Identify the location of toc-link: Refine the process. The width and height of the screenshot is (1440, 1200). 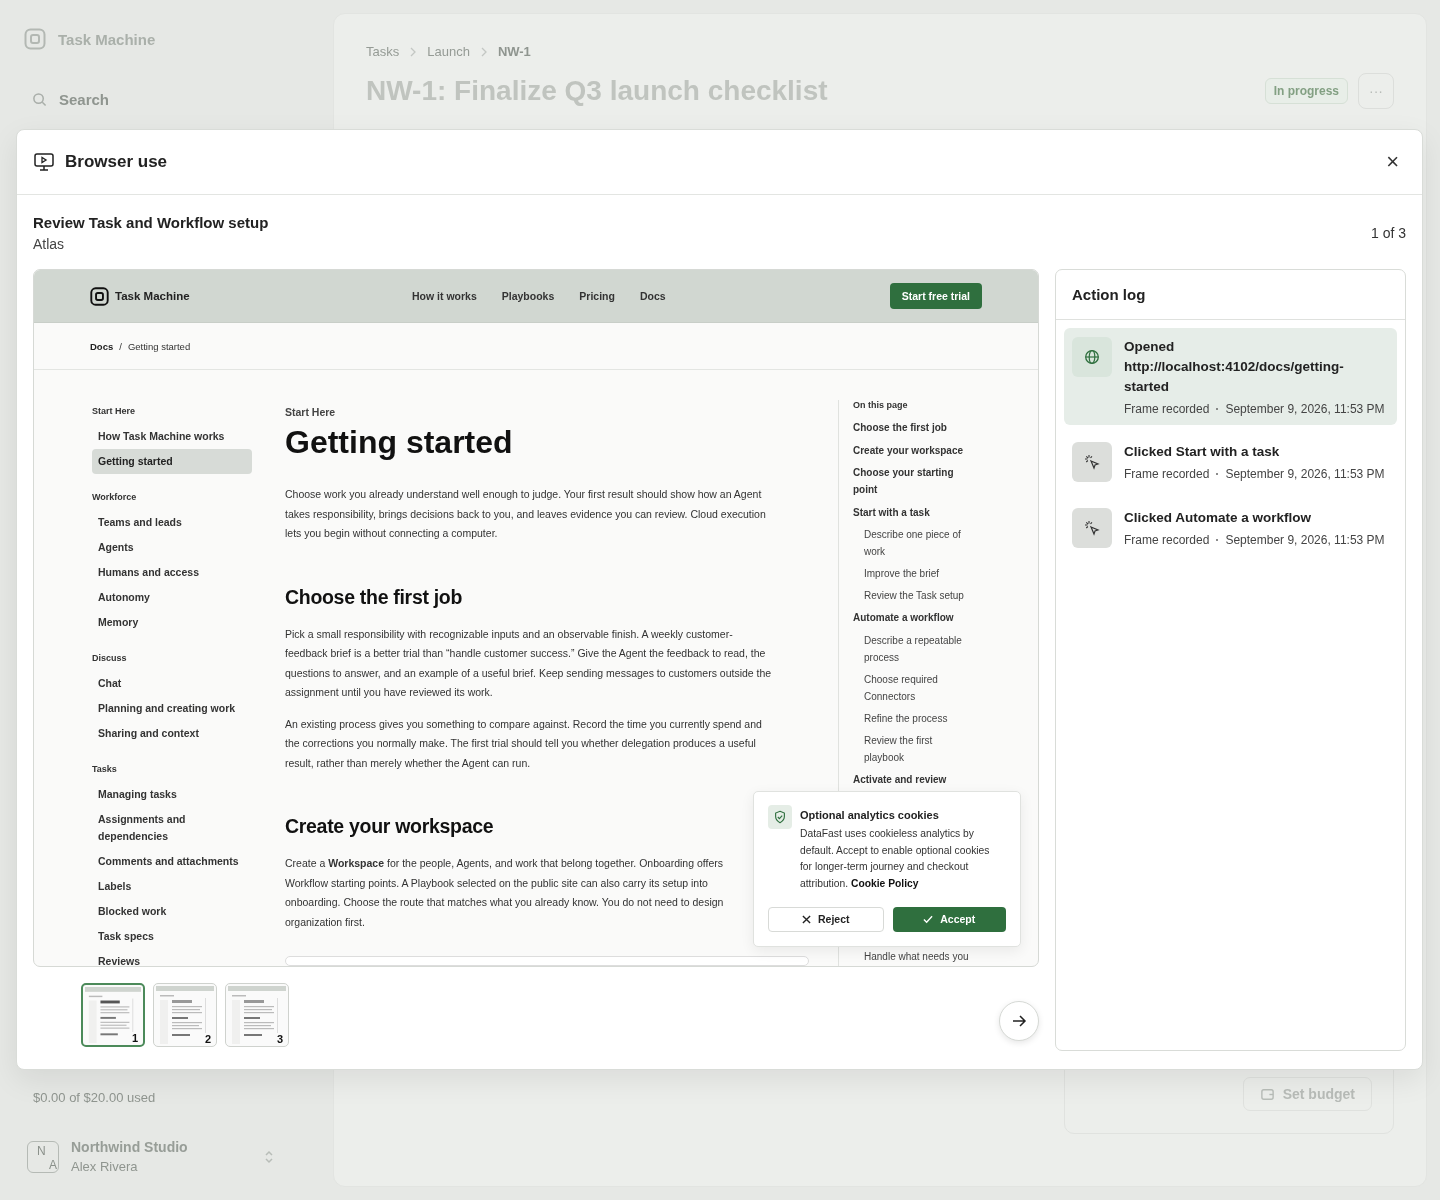
(913, 718).